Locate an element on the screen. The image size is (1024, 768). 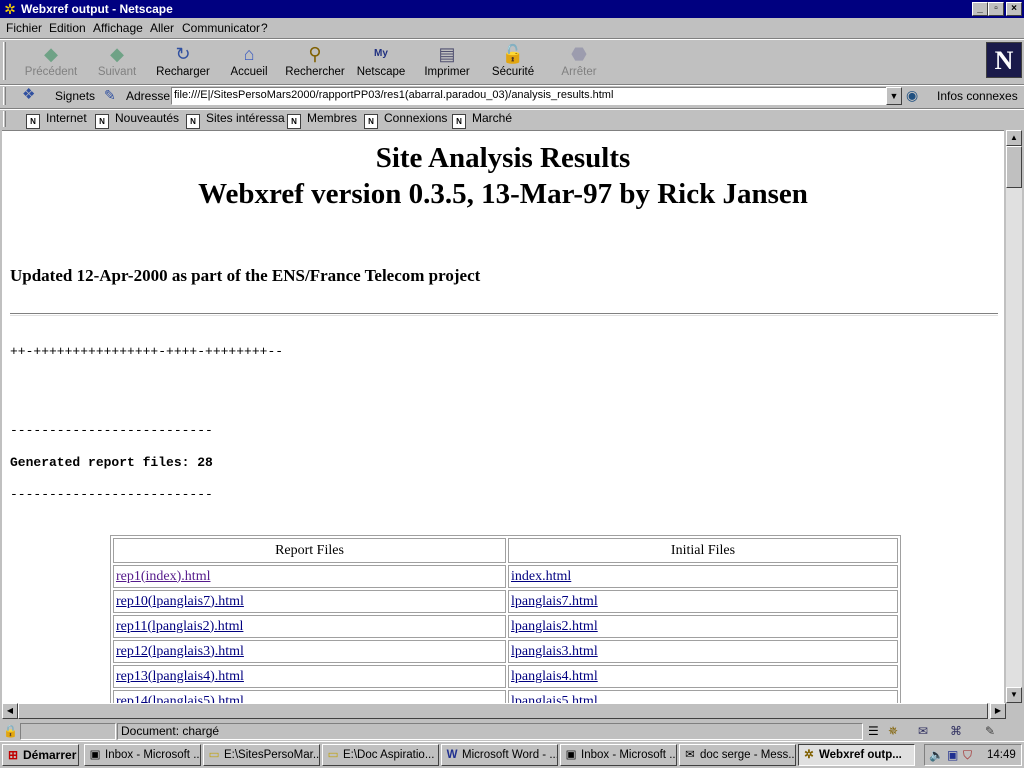
table-cell: index.html is located at coordinates (703, 576).